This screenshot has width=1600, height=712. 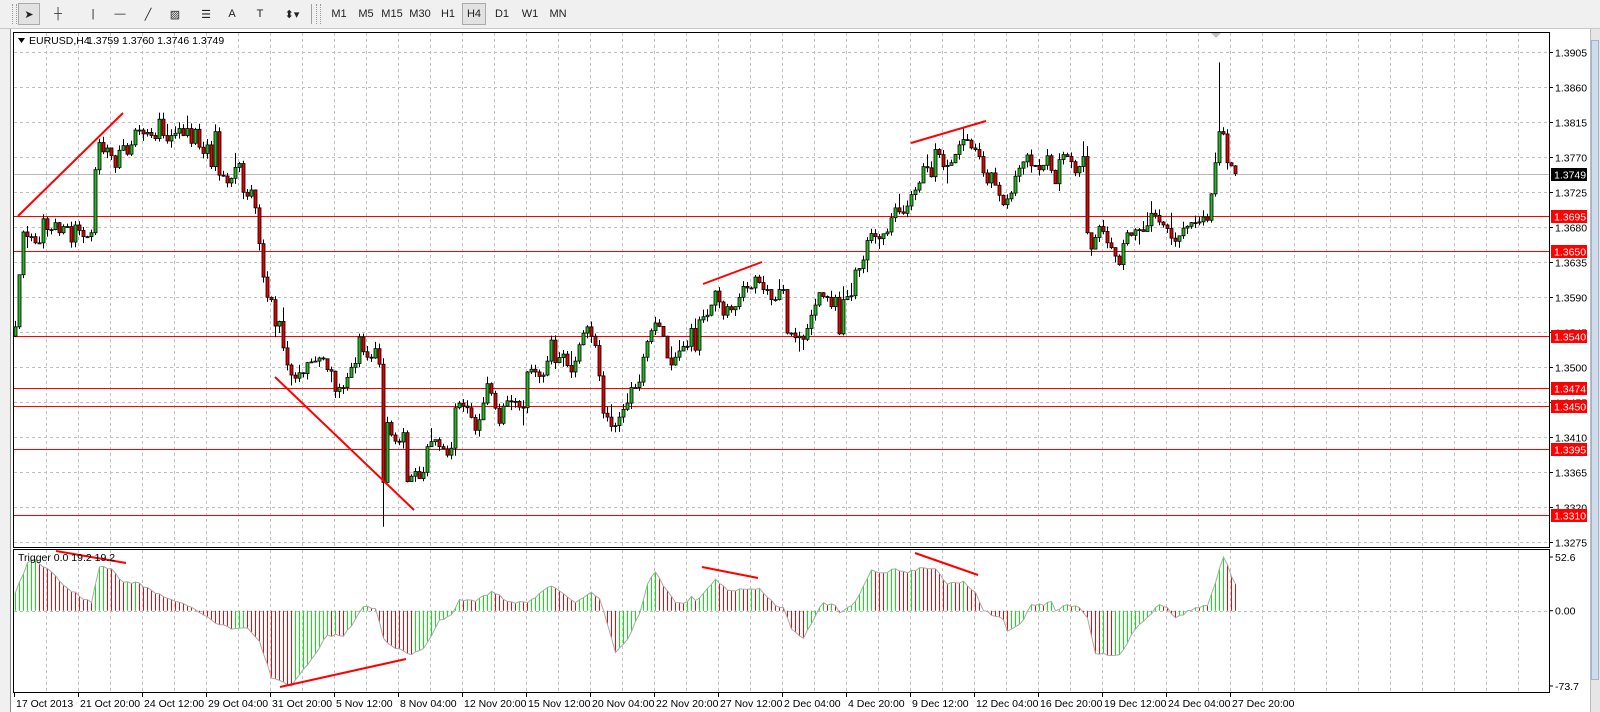 I want to click on scrollbar-thumb, so click(x=1595, y=360).